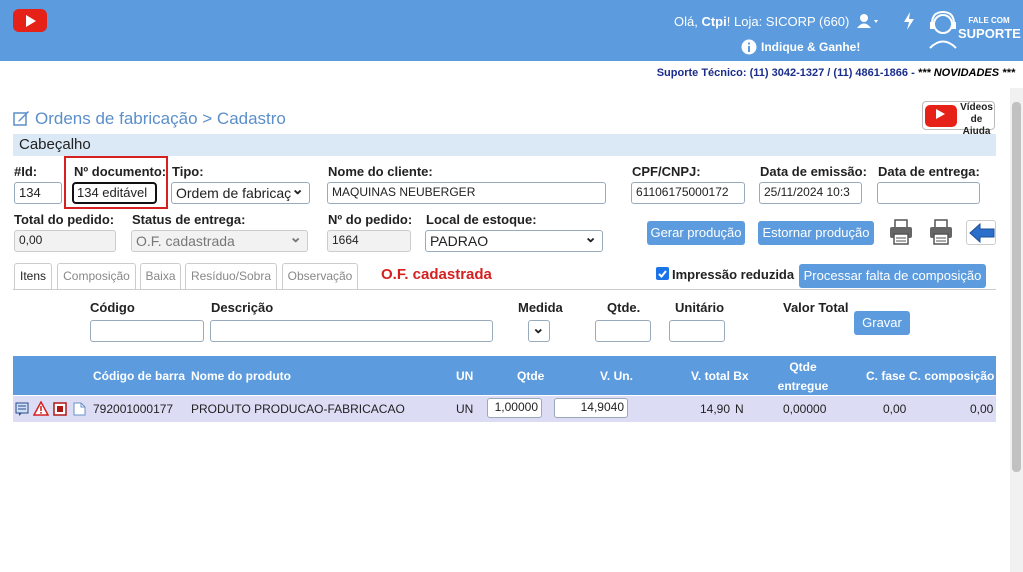  Describe the element at coordinates (696, 233) in the screenshot. I see `generate-production-button: Gerar produção` at that location.